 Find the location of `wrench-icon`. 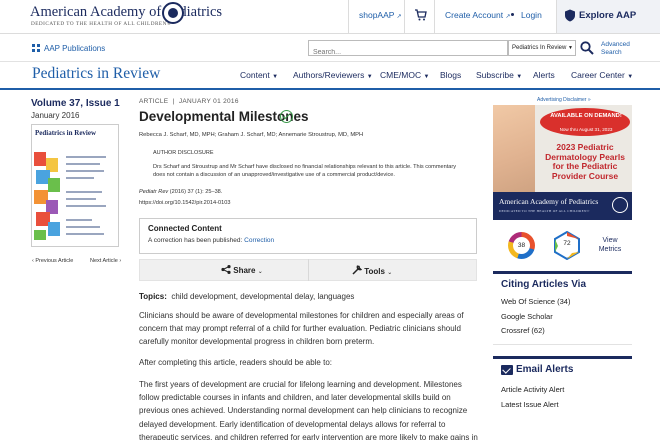

wrench-icon is located at coordinates (357, 270).